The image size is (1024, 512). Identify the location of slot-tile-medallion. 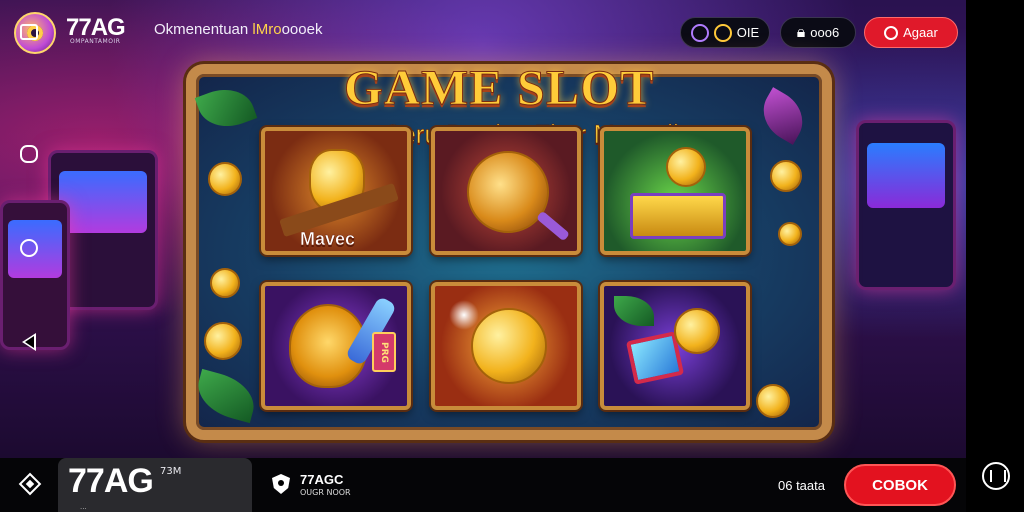
(506, 191).